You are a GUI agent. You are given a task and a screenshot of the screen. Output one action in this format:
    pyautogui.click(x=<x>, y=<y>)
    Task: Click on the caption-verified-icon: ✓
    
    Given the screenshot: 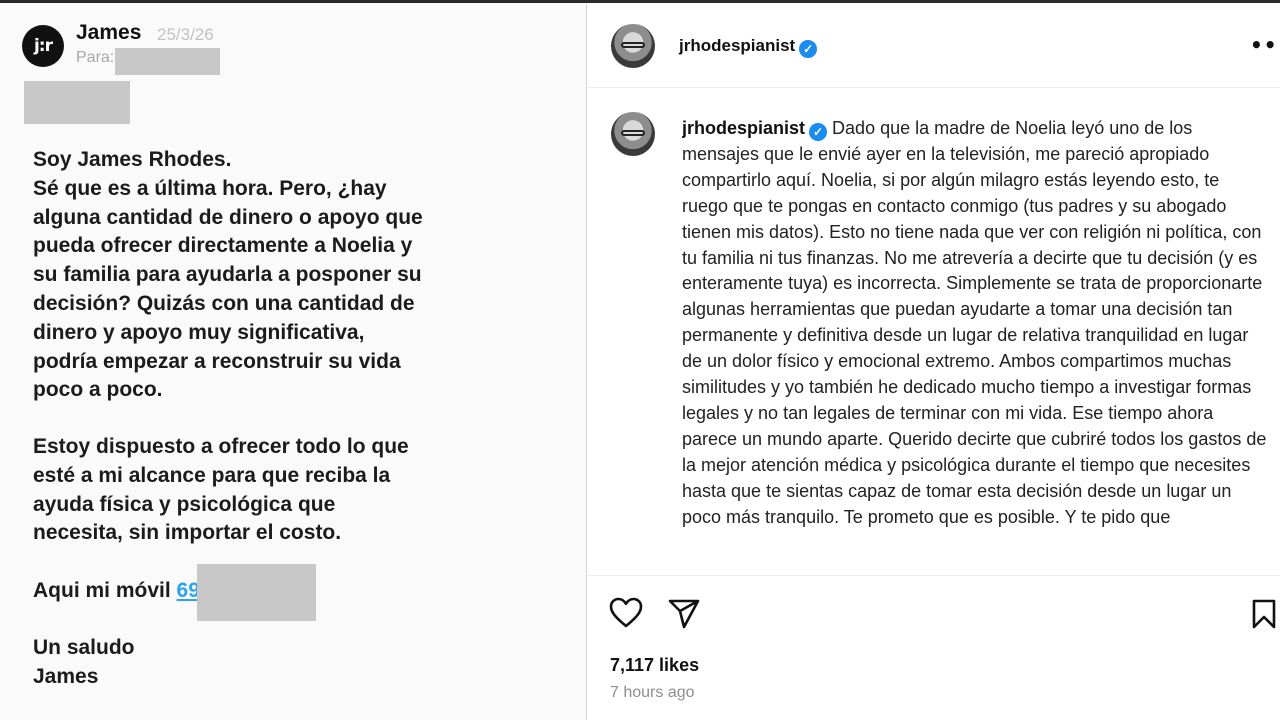 What is the action you would take?
    pyautogui.click(x=818, y=132)
    